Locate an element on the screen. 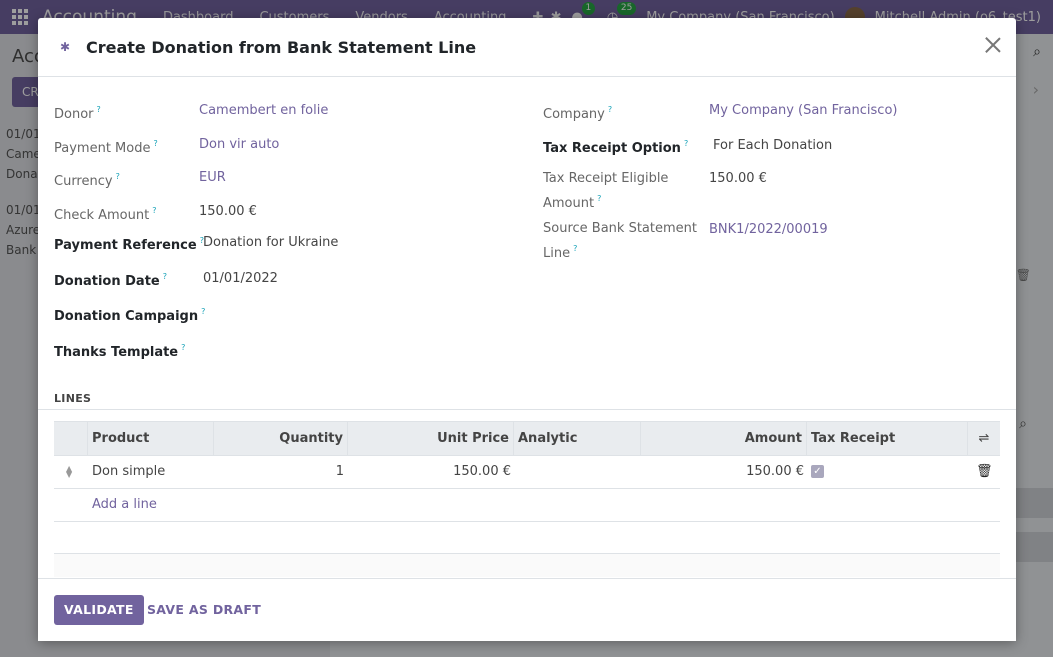 The width and height of the screenshot is (1053, 657). check-amount-field: 150.00 € is located at coordinates (228, 211).